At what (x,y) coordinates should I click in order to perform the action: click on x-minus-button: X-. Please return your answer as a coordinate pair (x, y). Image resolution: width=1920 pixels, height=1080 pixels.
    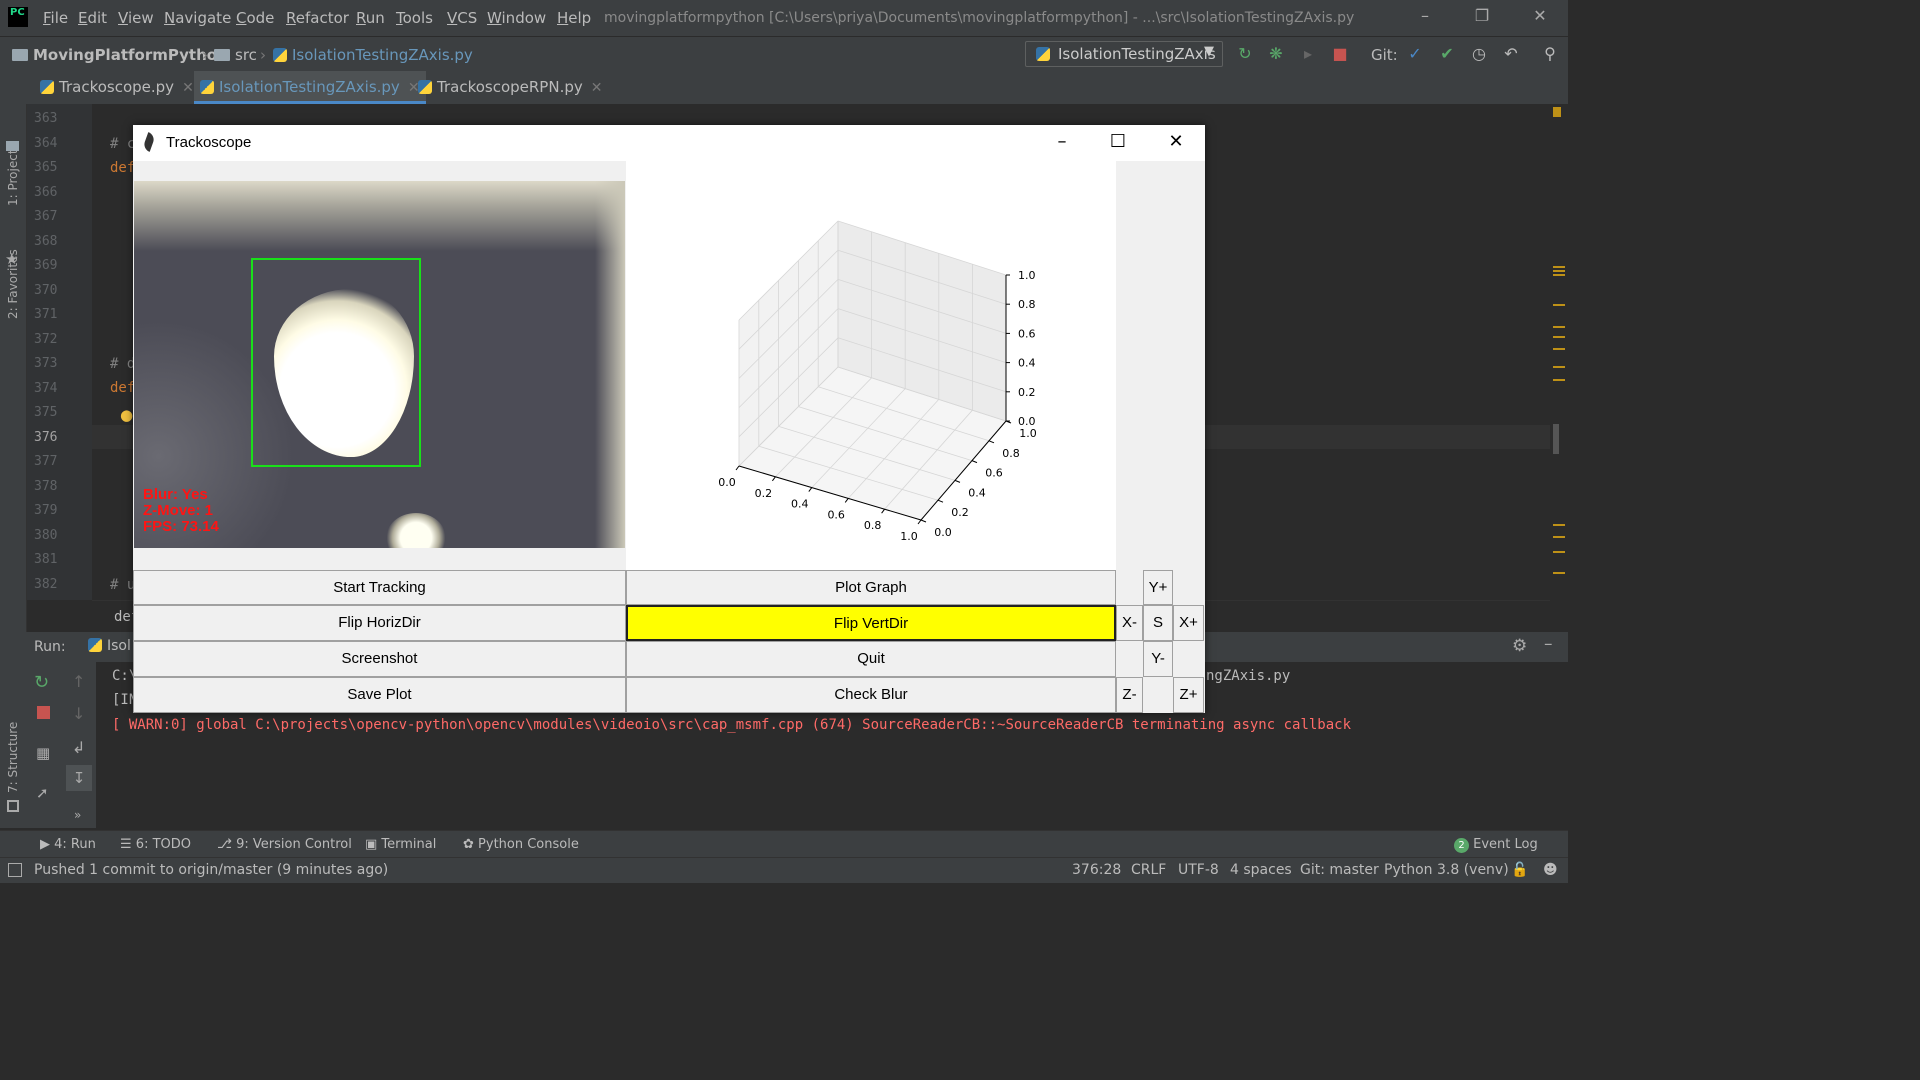
    Looking at the image, I should click on (1129, 623).